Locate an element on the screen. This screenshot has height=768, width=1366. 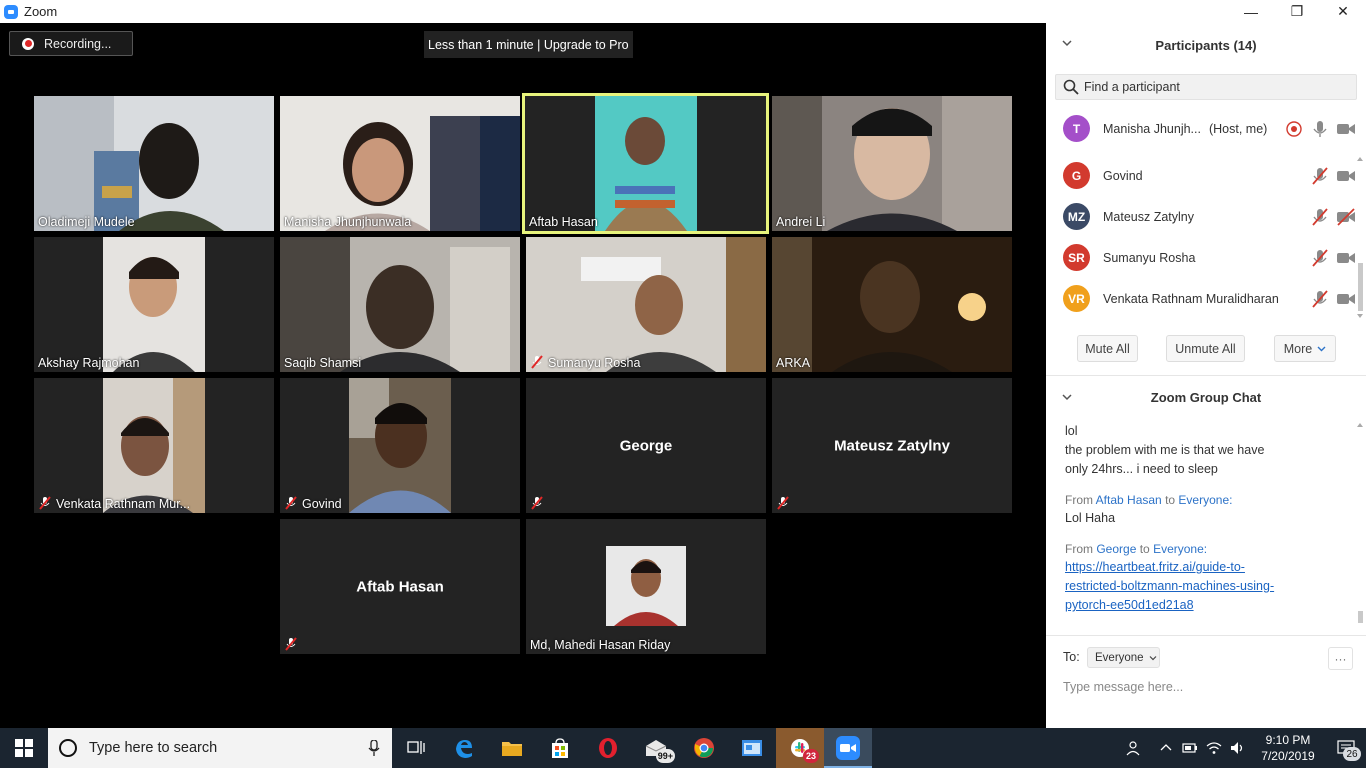
volume-button is located at coordinates (1238, 748).